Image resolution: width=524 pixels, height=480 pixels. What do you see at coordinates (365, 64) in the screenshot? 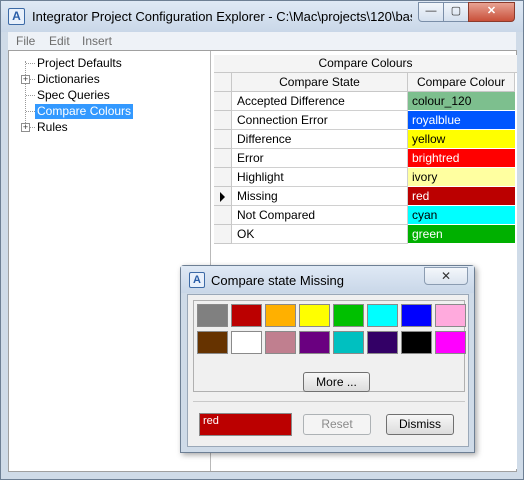
I see `grid-title: Compare Colours` at bounding box center [365, 64].